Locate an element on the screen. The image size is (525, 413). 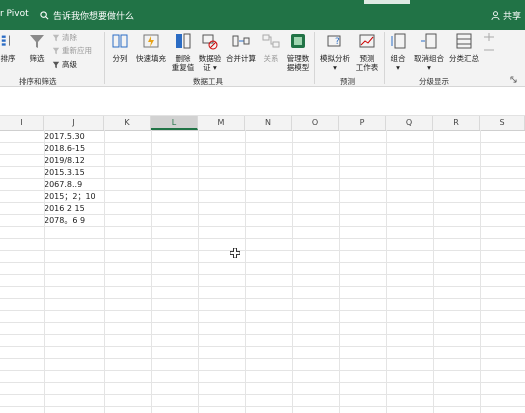
ungroup-button: 取消组合 ▾ is located at coordinates (429, 52).